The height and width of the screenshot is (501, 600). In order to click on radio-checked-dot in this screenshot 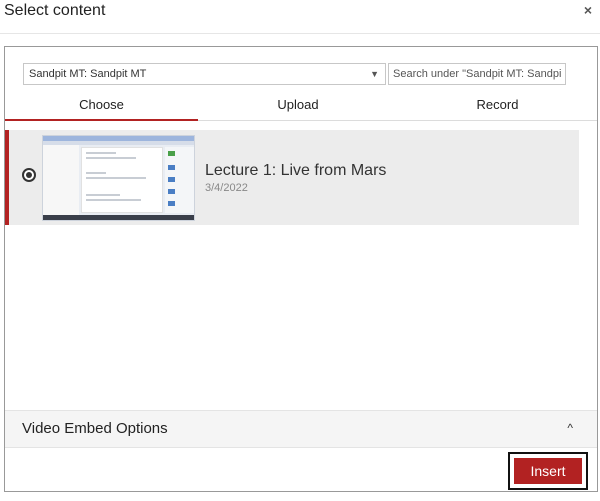, I will do `click(29, 175)`.